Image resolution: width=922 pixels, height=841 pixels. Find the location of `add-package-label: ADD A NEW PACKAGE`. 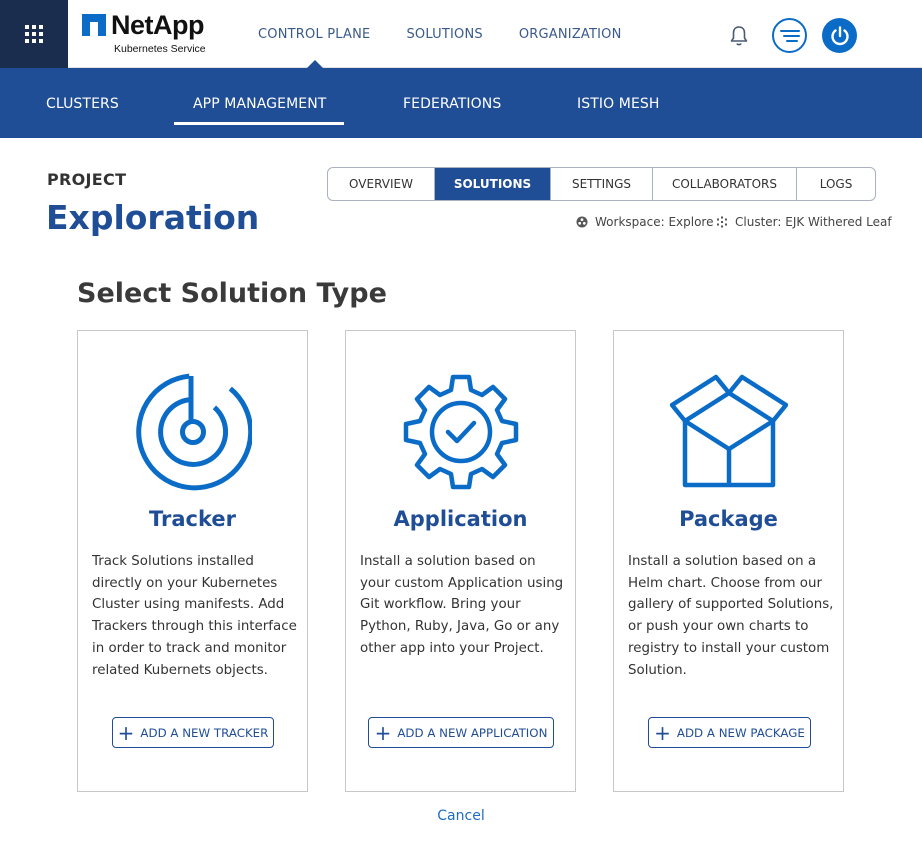

add-package-label: ADD A NEW PACKAGE is located at coordinates (740, 732).